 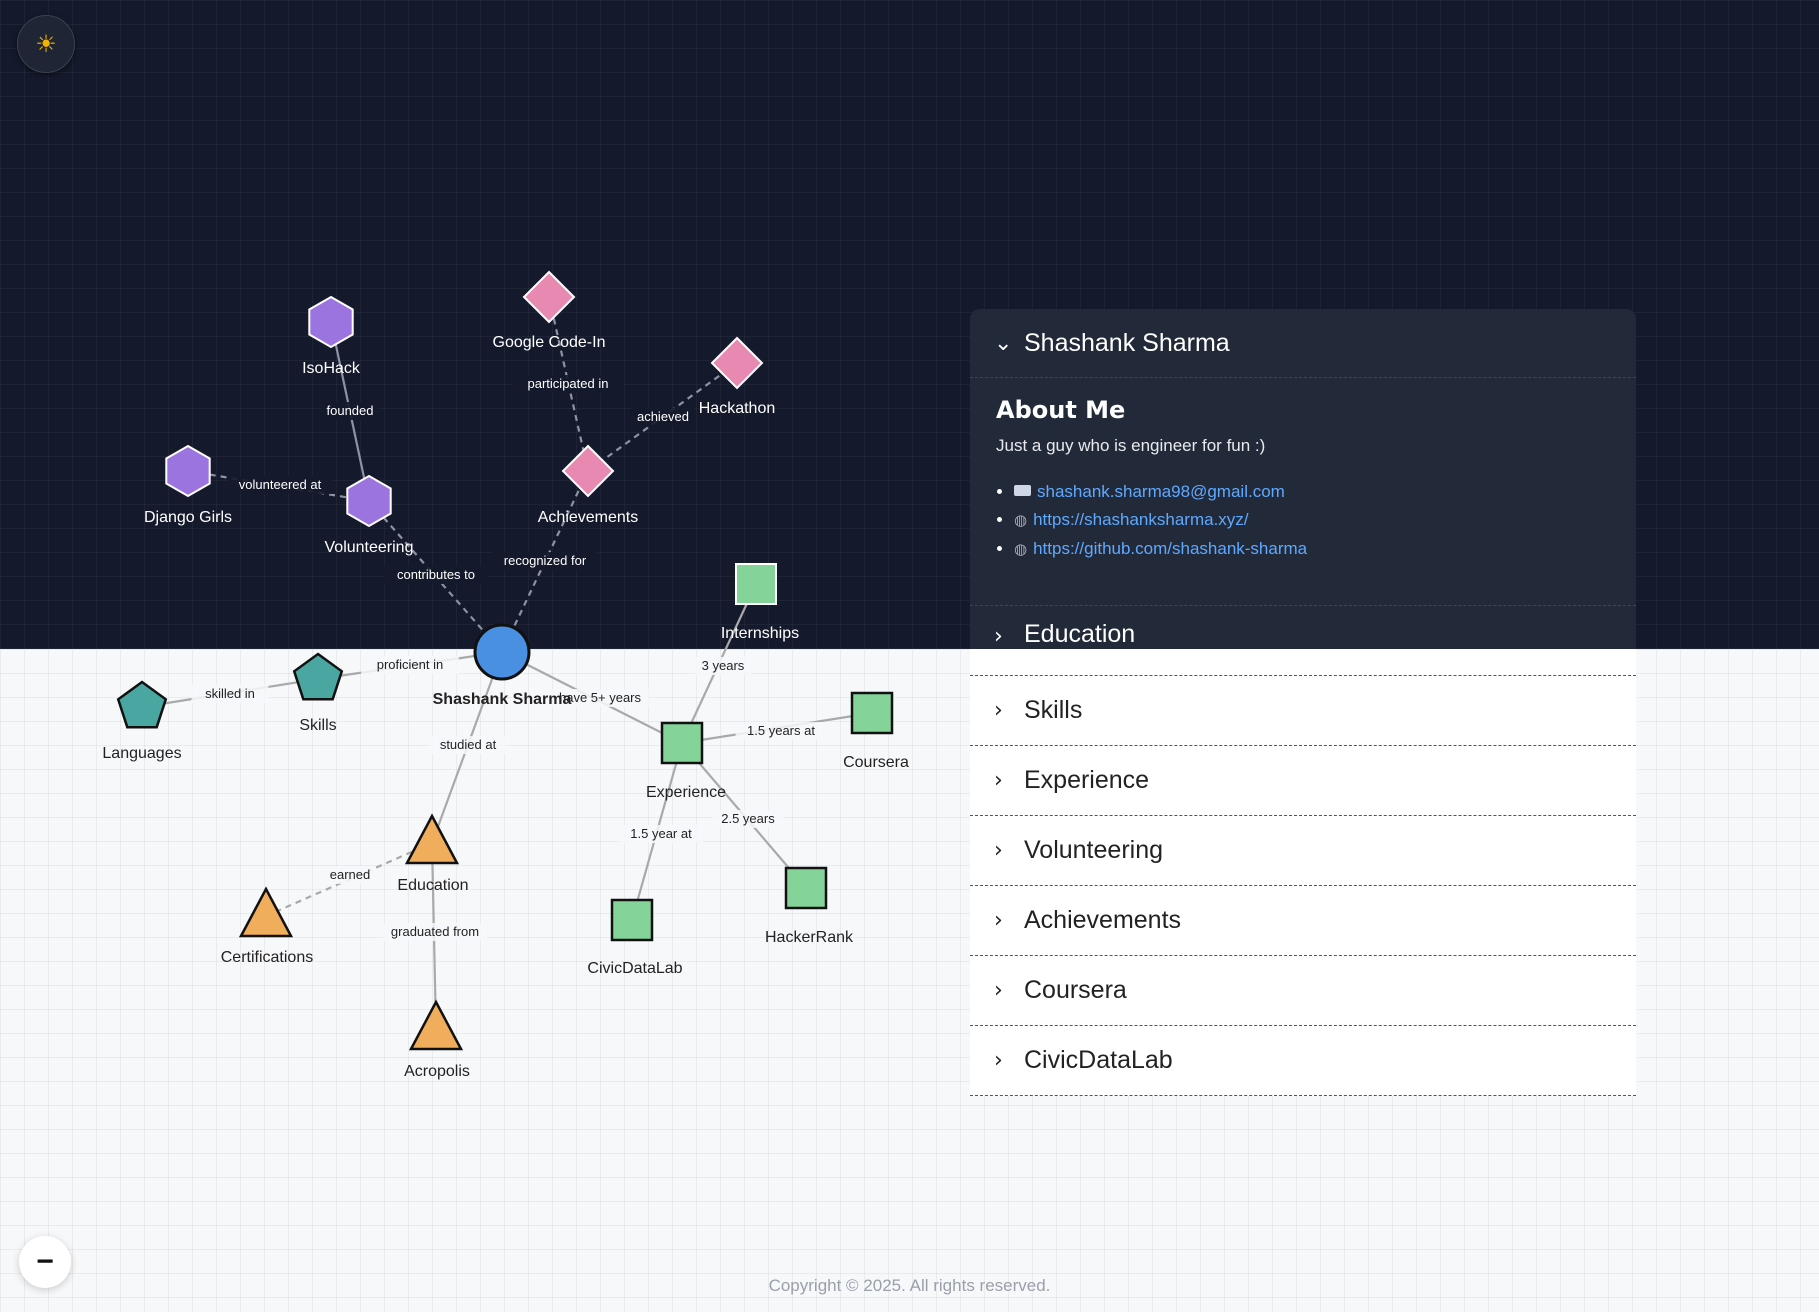 I want to click on edge-label: skilled in, so click(x=230, y=694).